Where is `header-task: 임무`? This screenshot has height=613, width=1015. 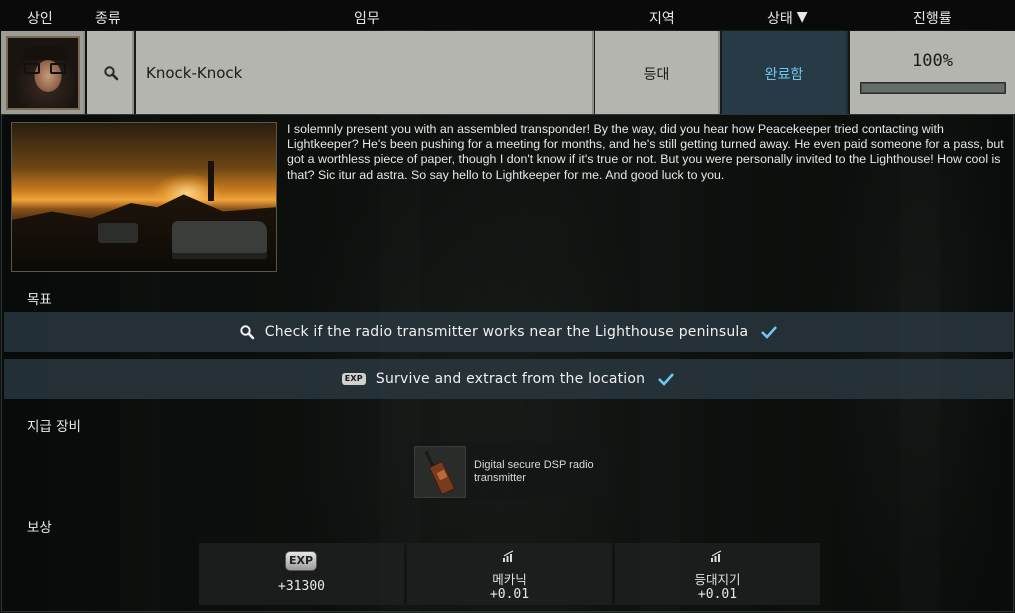 header-task: 임무 is located at coordinates (367, 18).